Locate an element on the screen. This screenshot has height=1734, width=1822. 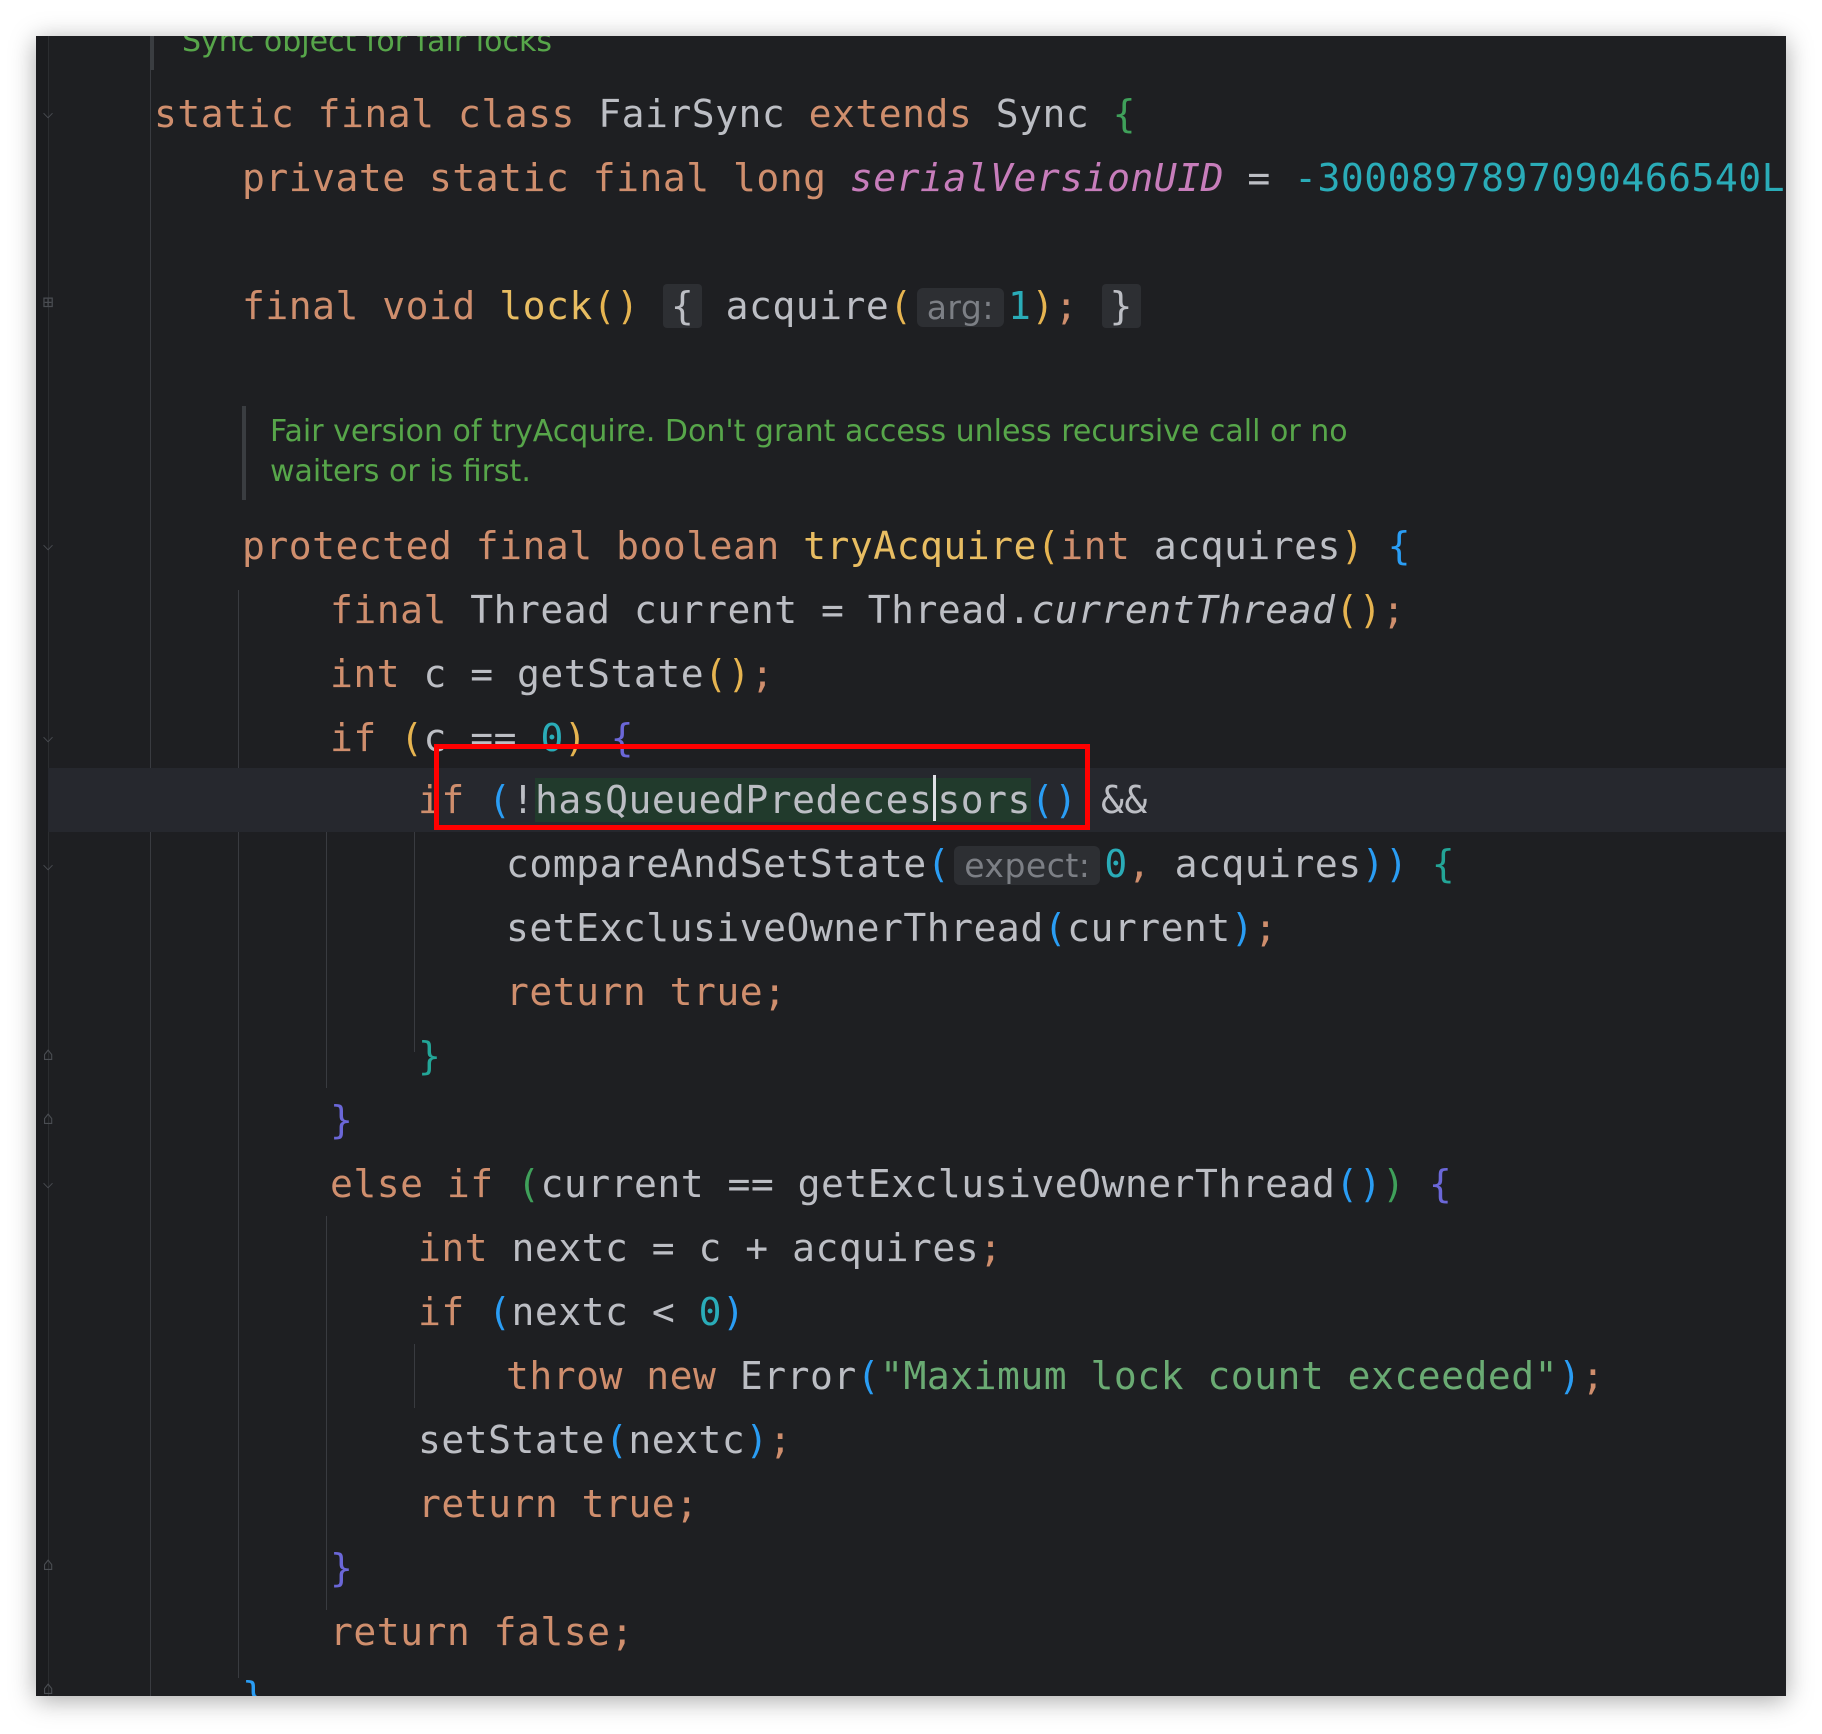
operator: = is located at coordinates (832, 610).